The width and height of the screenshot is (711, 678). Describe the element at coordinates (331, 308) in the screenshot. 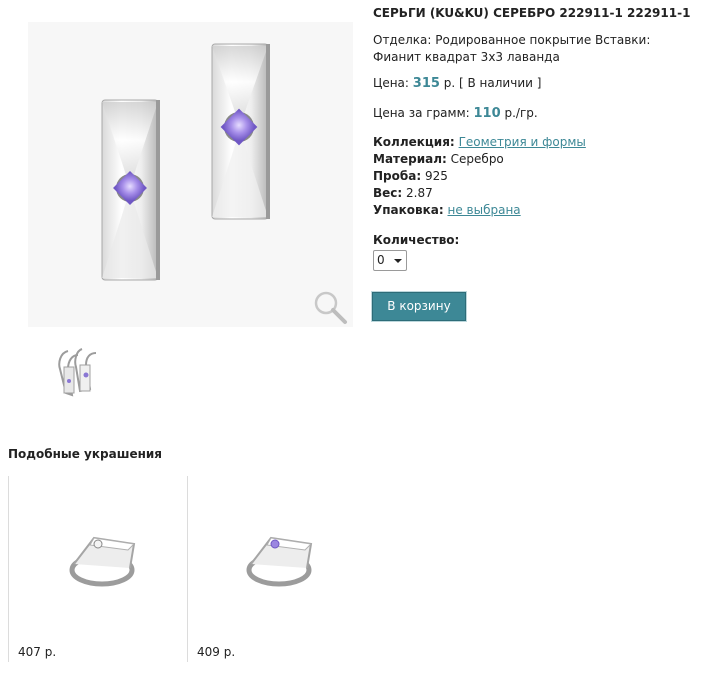

I see `zoom-magnifier-icon` at that location.